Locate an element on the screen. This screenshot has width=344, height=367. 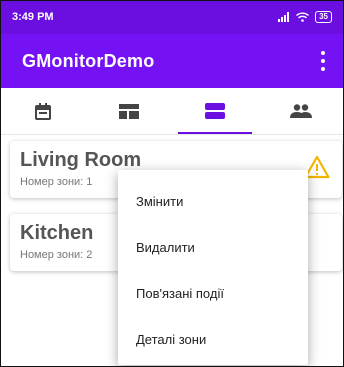
zone-number: Номер зони: 1 is located at coordinates (56, 182).